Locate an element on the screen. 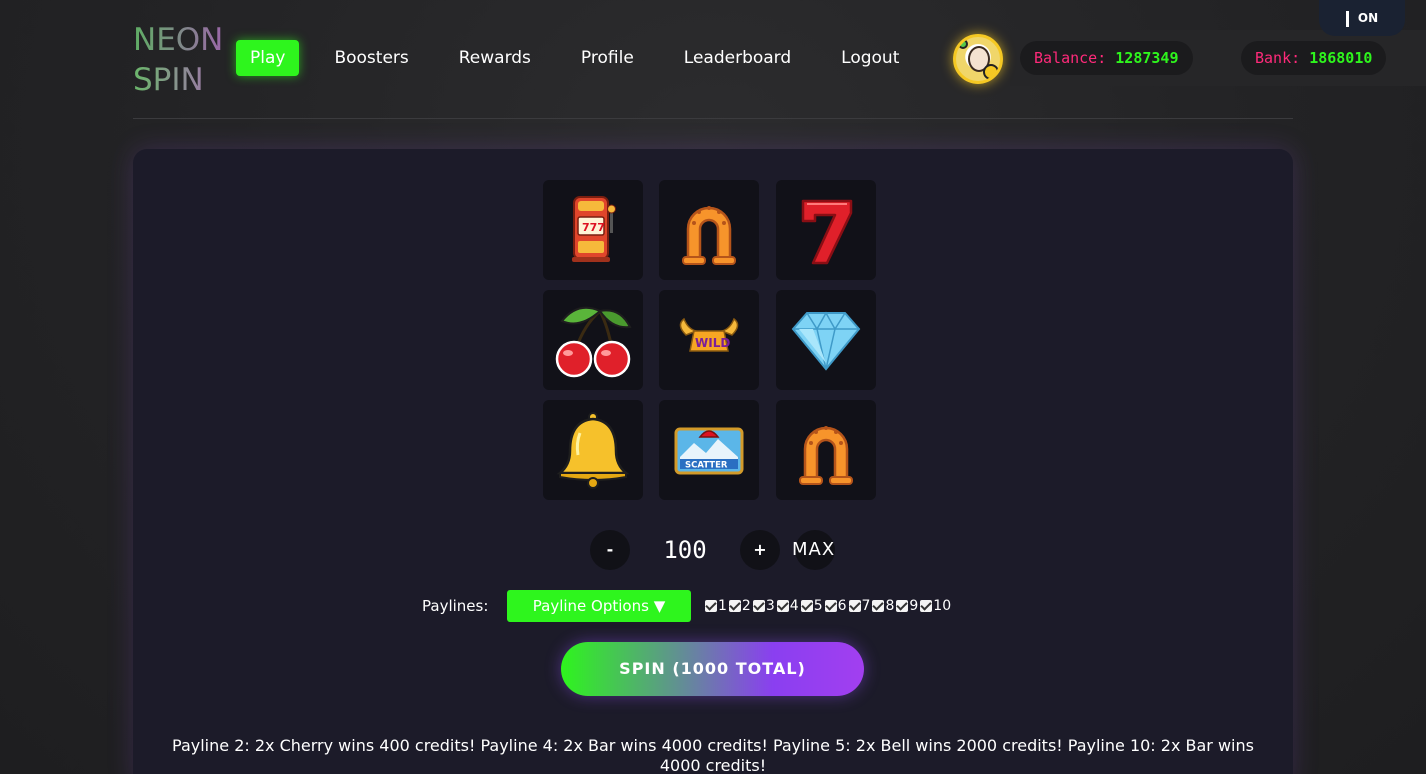  reel-cell: 777 is located at coordinates (593, 230).